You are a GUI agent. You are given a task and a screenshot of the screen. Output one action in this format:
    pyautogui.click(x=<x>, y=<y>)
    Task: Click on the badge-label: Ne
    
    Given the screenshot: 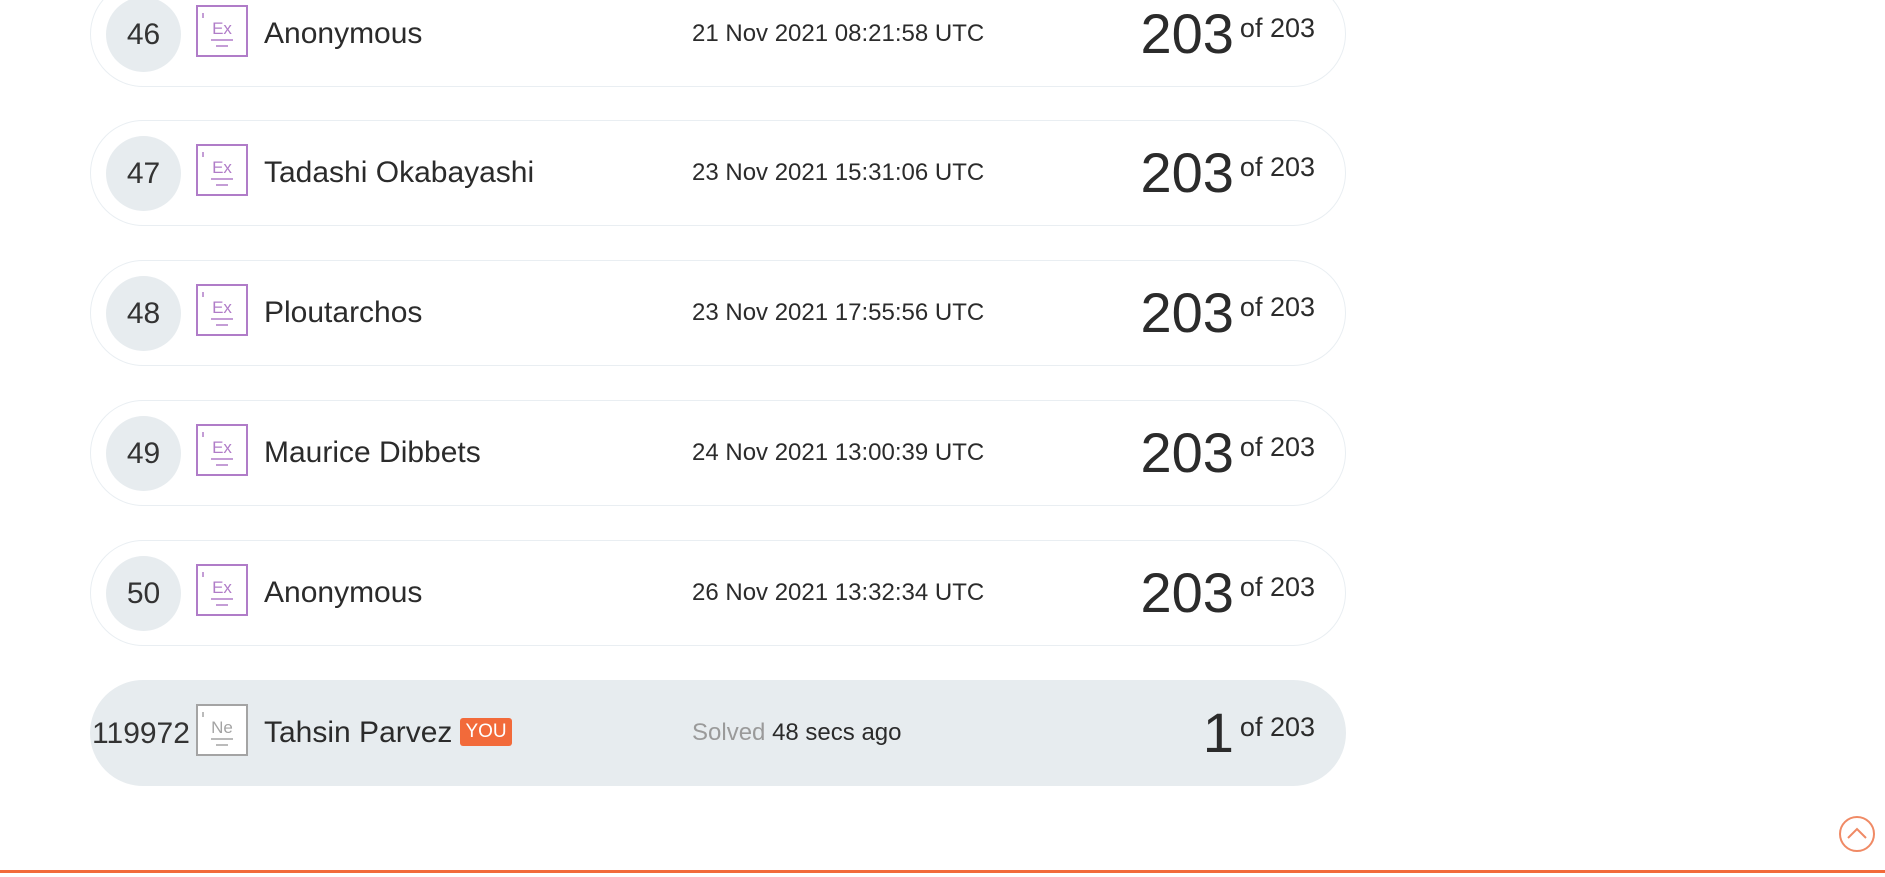 What is the action you would take?
    pyautogui.click(x=222, y=727)
    